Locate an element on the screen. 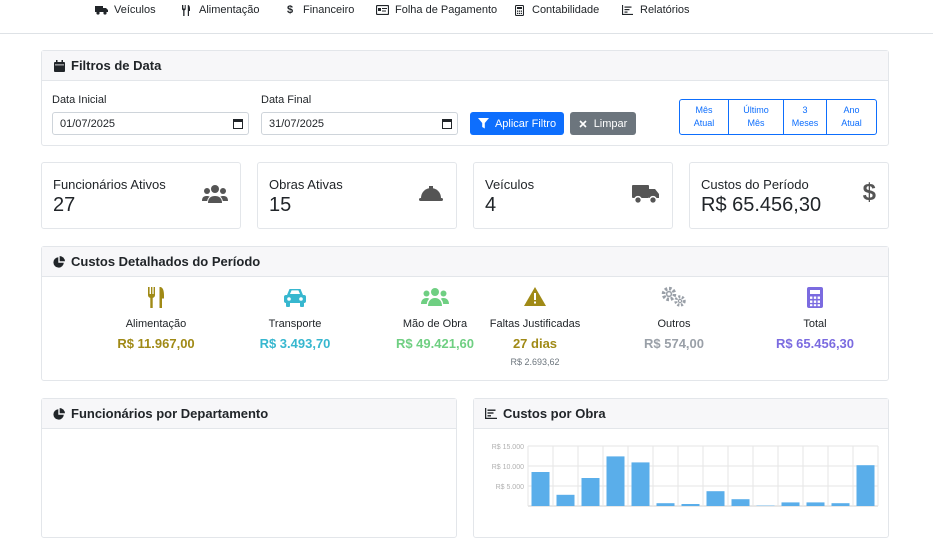  nav-relatorios: Relatórios is located at coordinates (655, 10).